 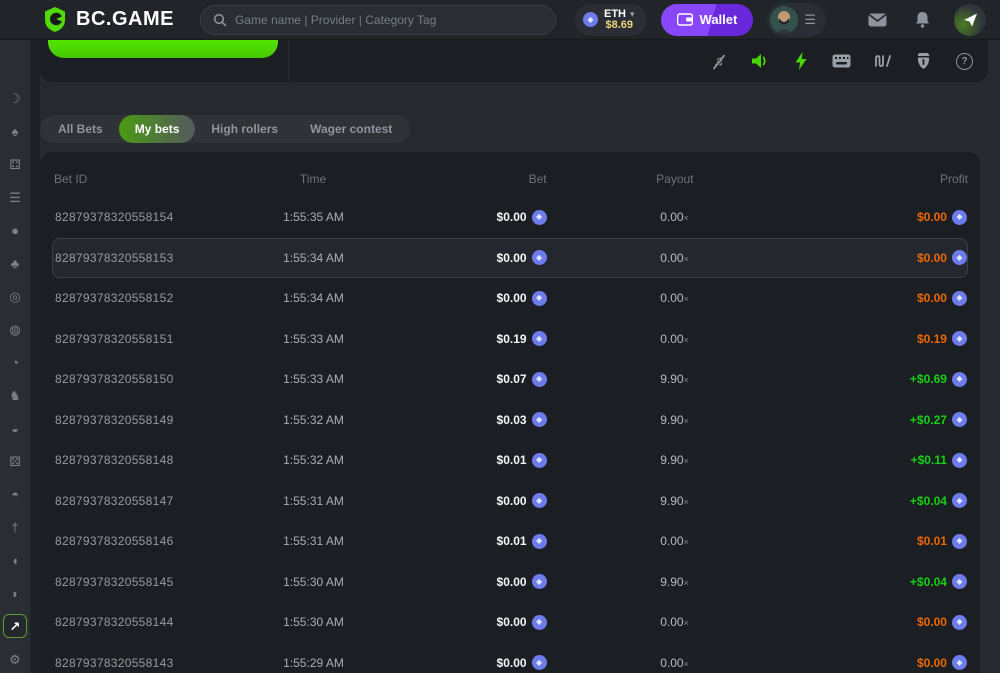 I want to click on table-header: Bet ID Time Bet Payout Profit, so click(x=510, y=174).